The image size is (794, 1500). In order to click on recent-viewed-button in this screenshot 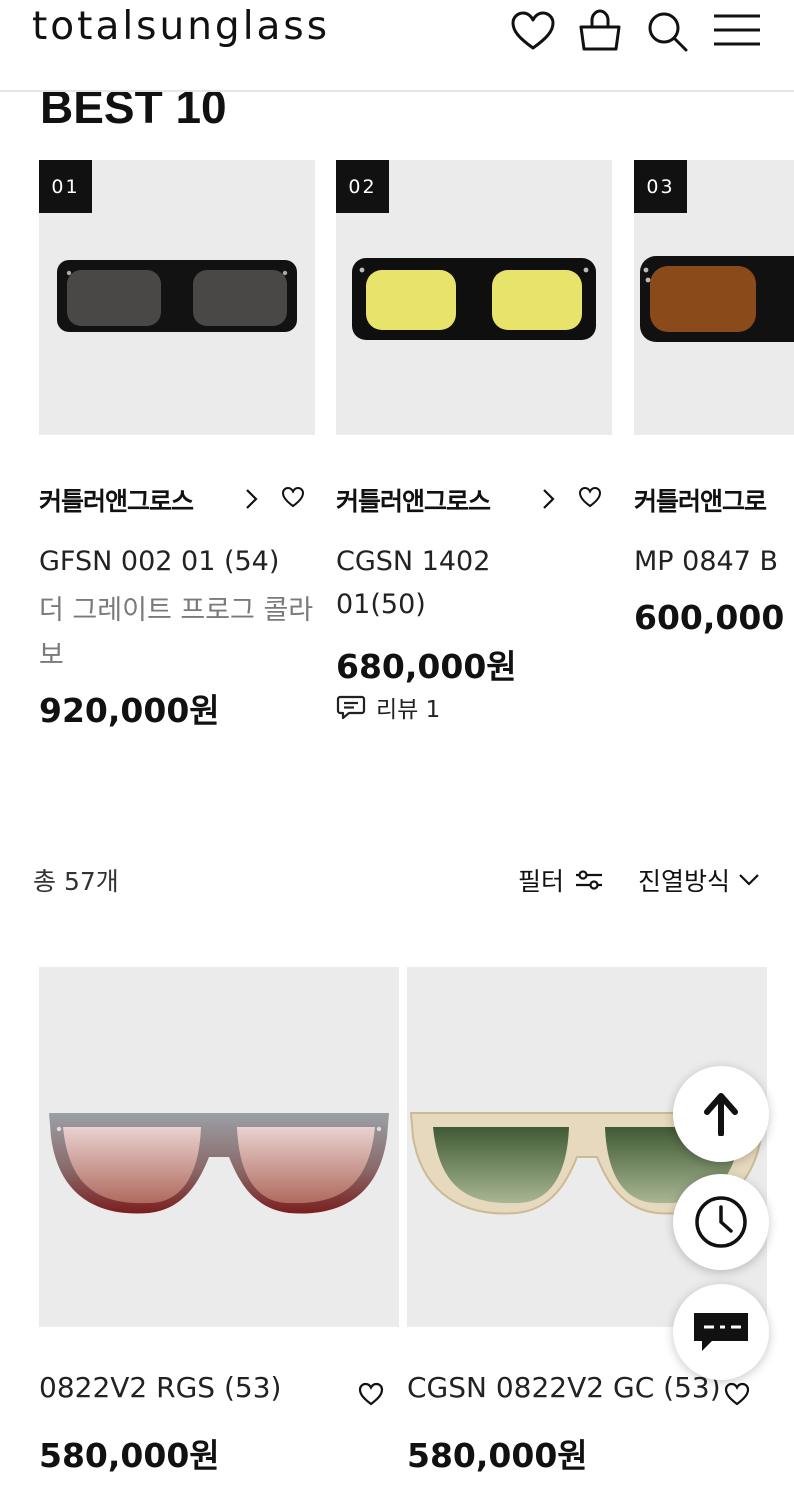, I will do `click(721, 1222)`.